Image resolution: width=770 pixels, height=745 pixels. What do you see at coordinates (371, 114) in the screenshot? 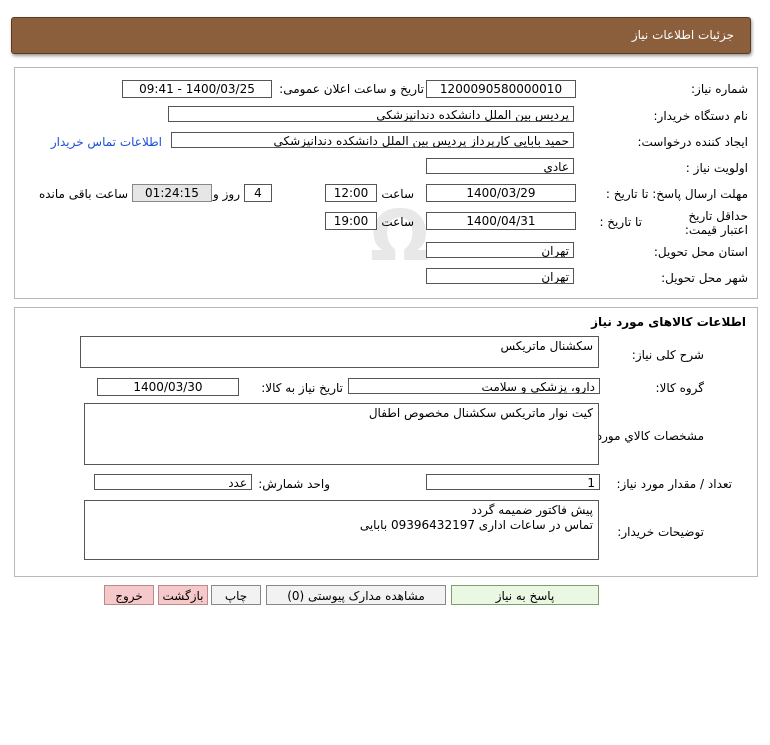
I see `buyer-org-field: پردیس بین الملل دانشکده دندانپزشکی` at bounding box center [371, 114].